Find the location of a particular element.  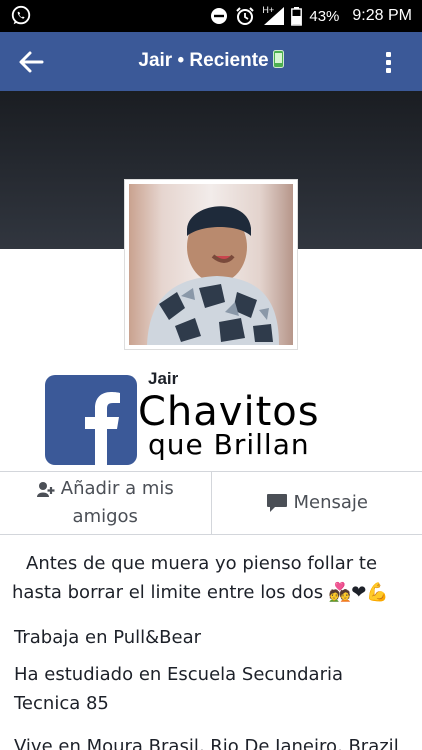

profile-picture is located at coordinates (211, 264).